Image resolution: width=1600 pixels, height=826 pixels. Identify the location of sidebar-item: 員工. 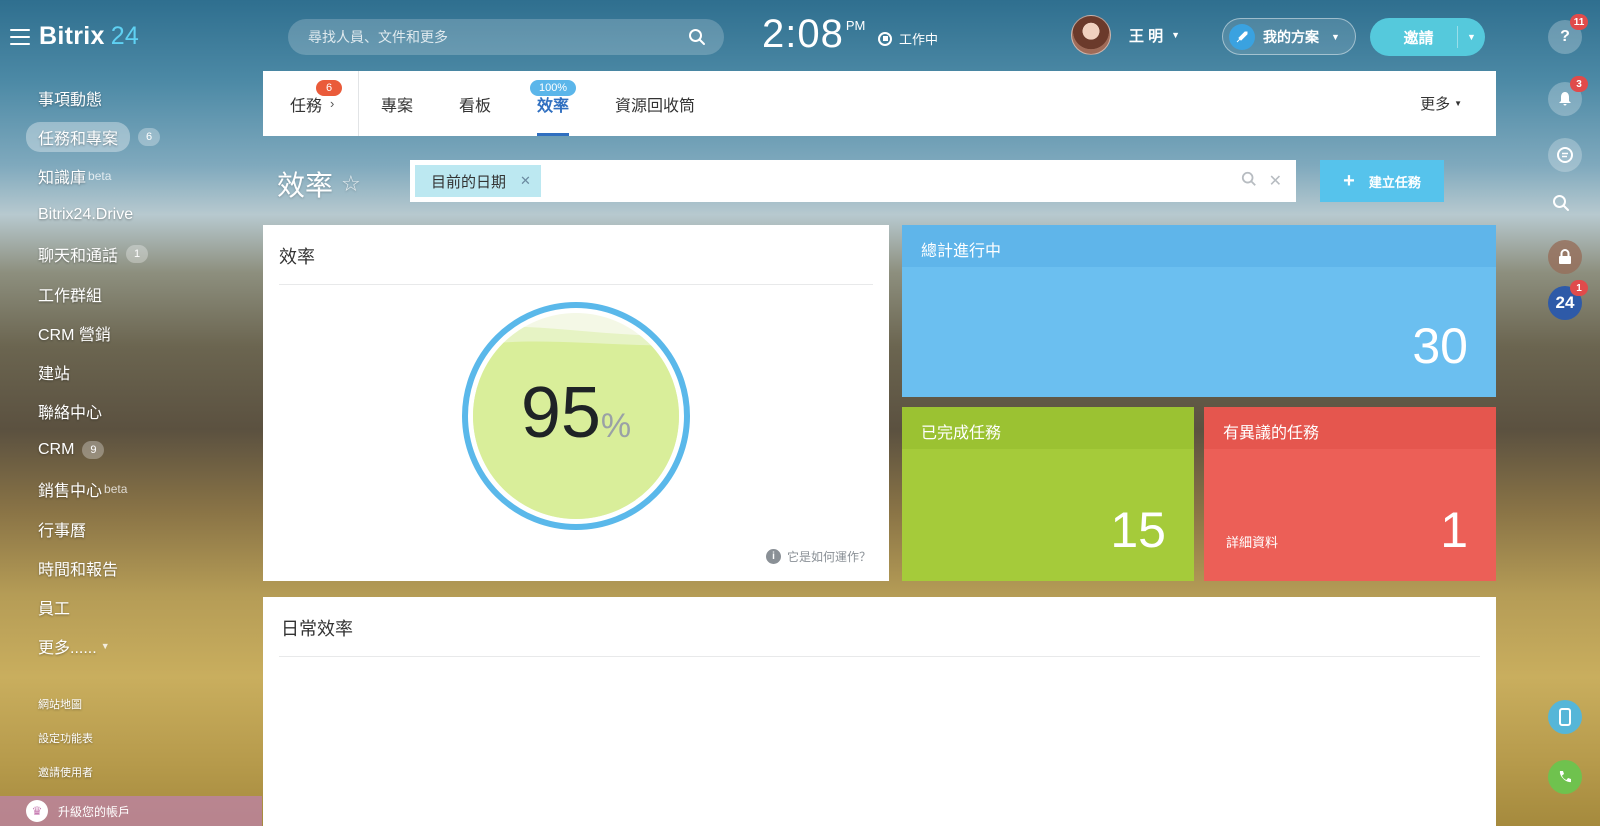
(131, 606).